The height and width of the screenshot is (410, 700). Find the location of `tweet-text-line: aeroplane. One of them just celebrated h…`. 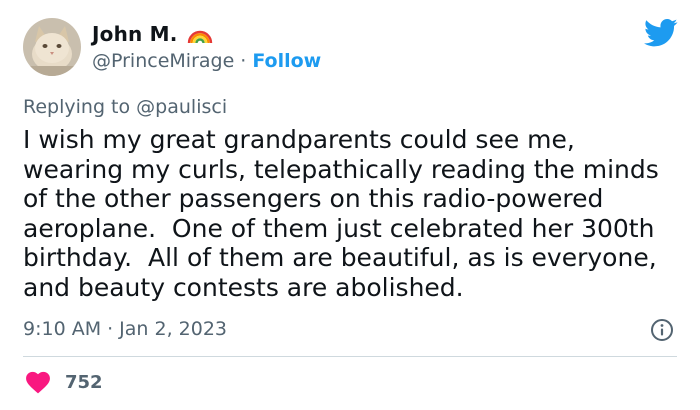

tweet-text-line: aeroplane. One of them just celebrated h… is located at coordinates (339, 228).